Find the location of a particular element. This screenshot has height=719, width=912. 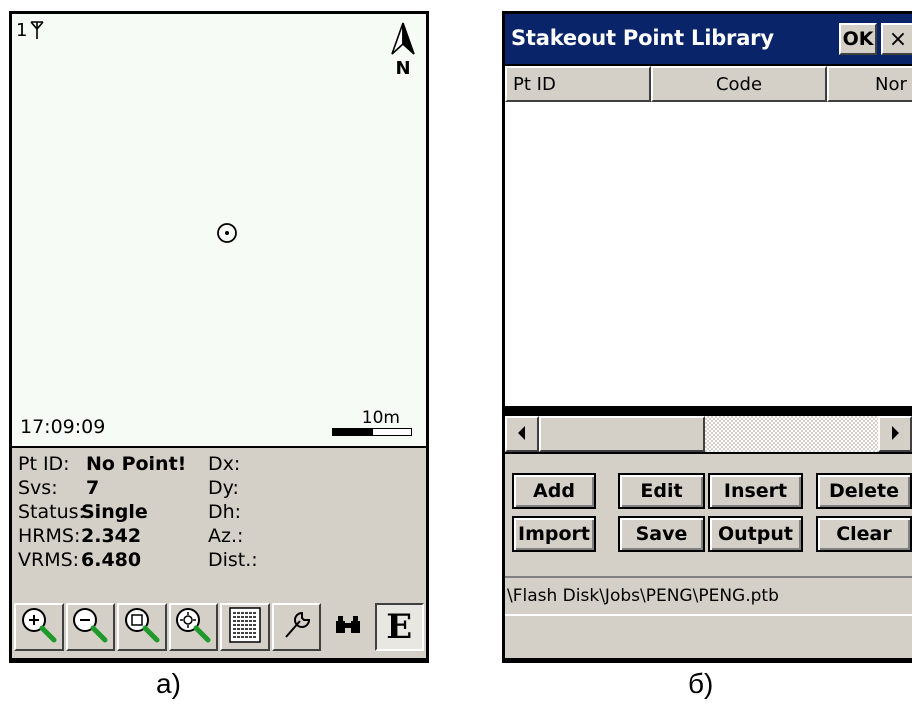

file-path: \Flash Disk\Jobs\PENG\PENG.ptb is located at coordinates (708, 596).